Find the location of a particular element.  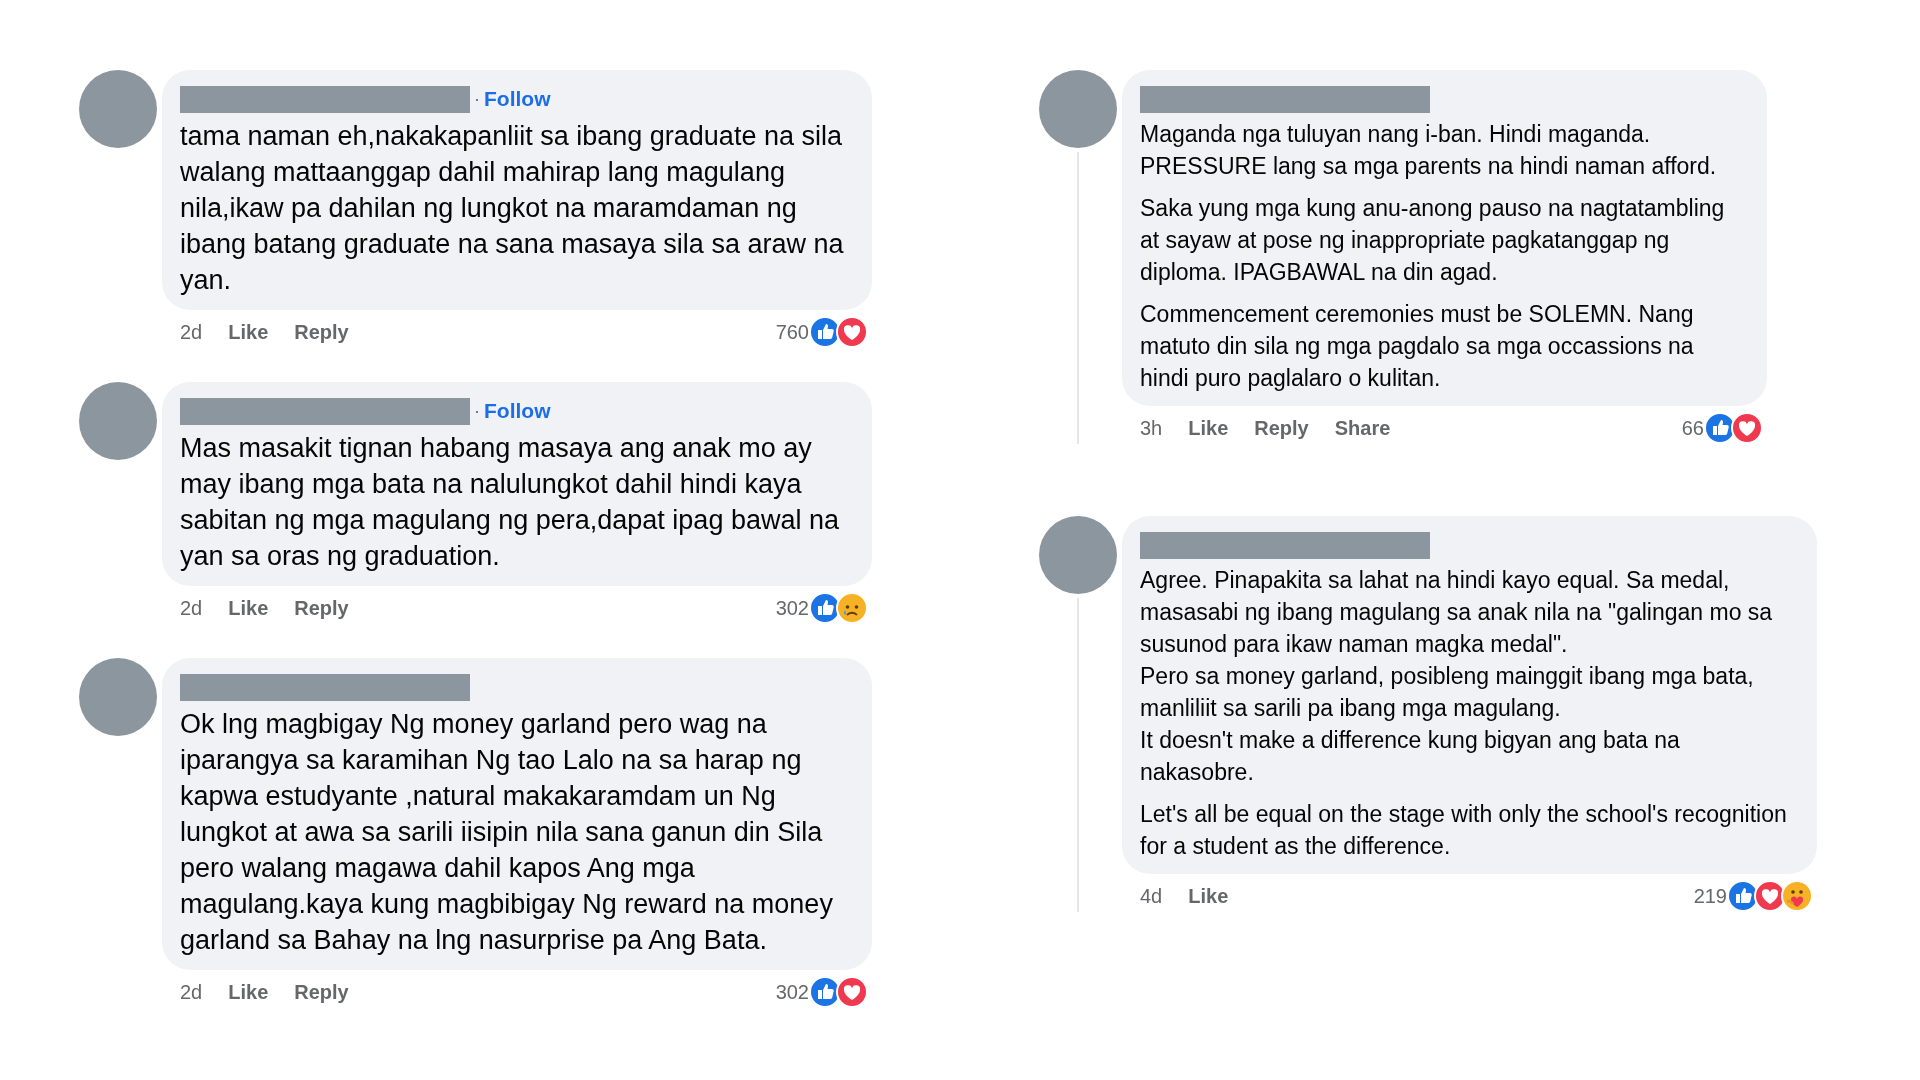

comment-text: Let's all be equal on the stage with only the school's recognition for a student as the difference. is located at coordinates (1464, 830).